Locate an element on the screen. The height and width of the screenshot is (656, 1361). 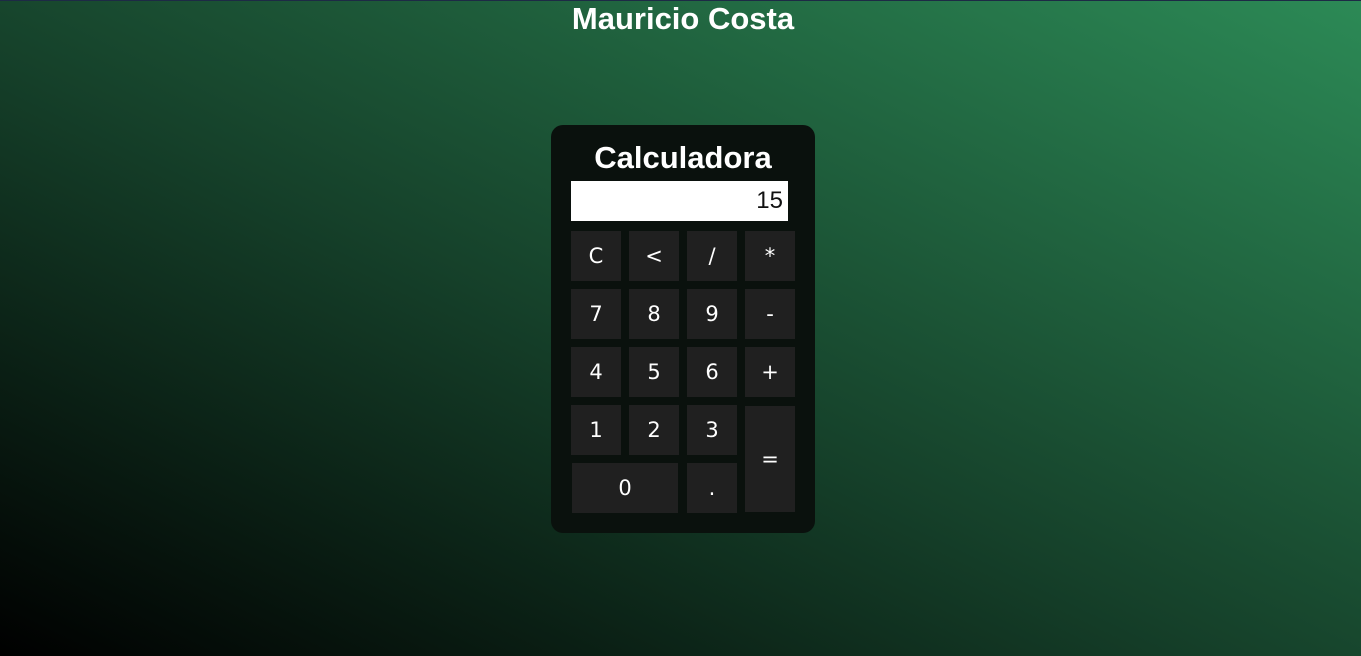
digit-3-button: 3 is located at coordinates (712, 430).